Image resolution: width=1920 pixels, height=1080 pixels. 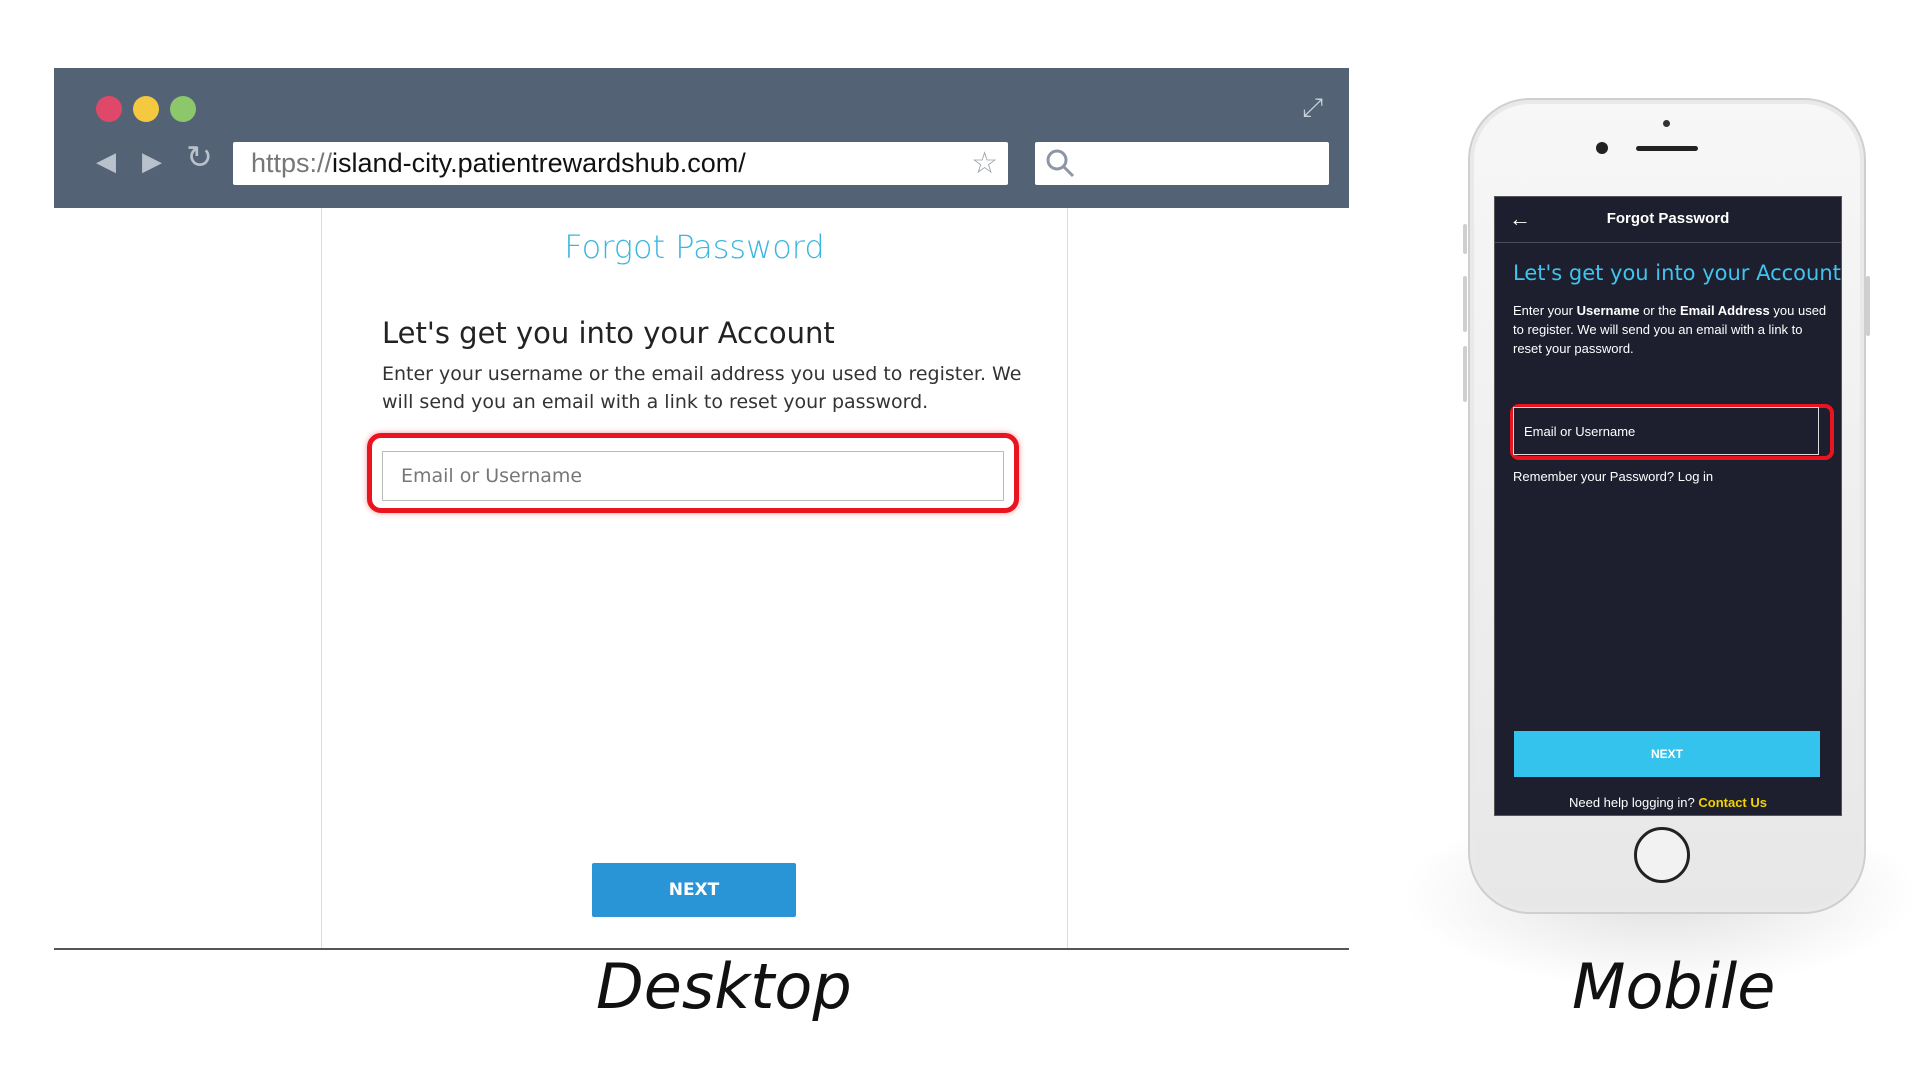 What do you see at coordinates (724, 986) in the screenshot?
I see `desktop-caption: Desktop` at bounding box center [724, 986].